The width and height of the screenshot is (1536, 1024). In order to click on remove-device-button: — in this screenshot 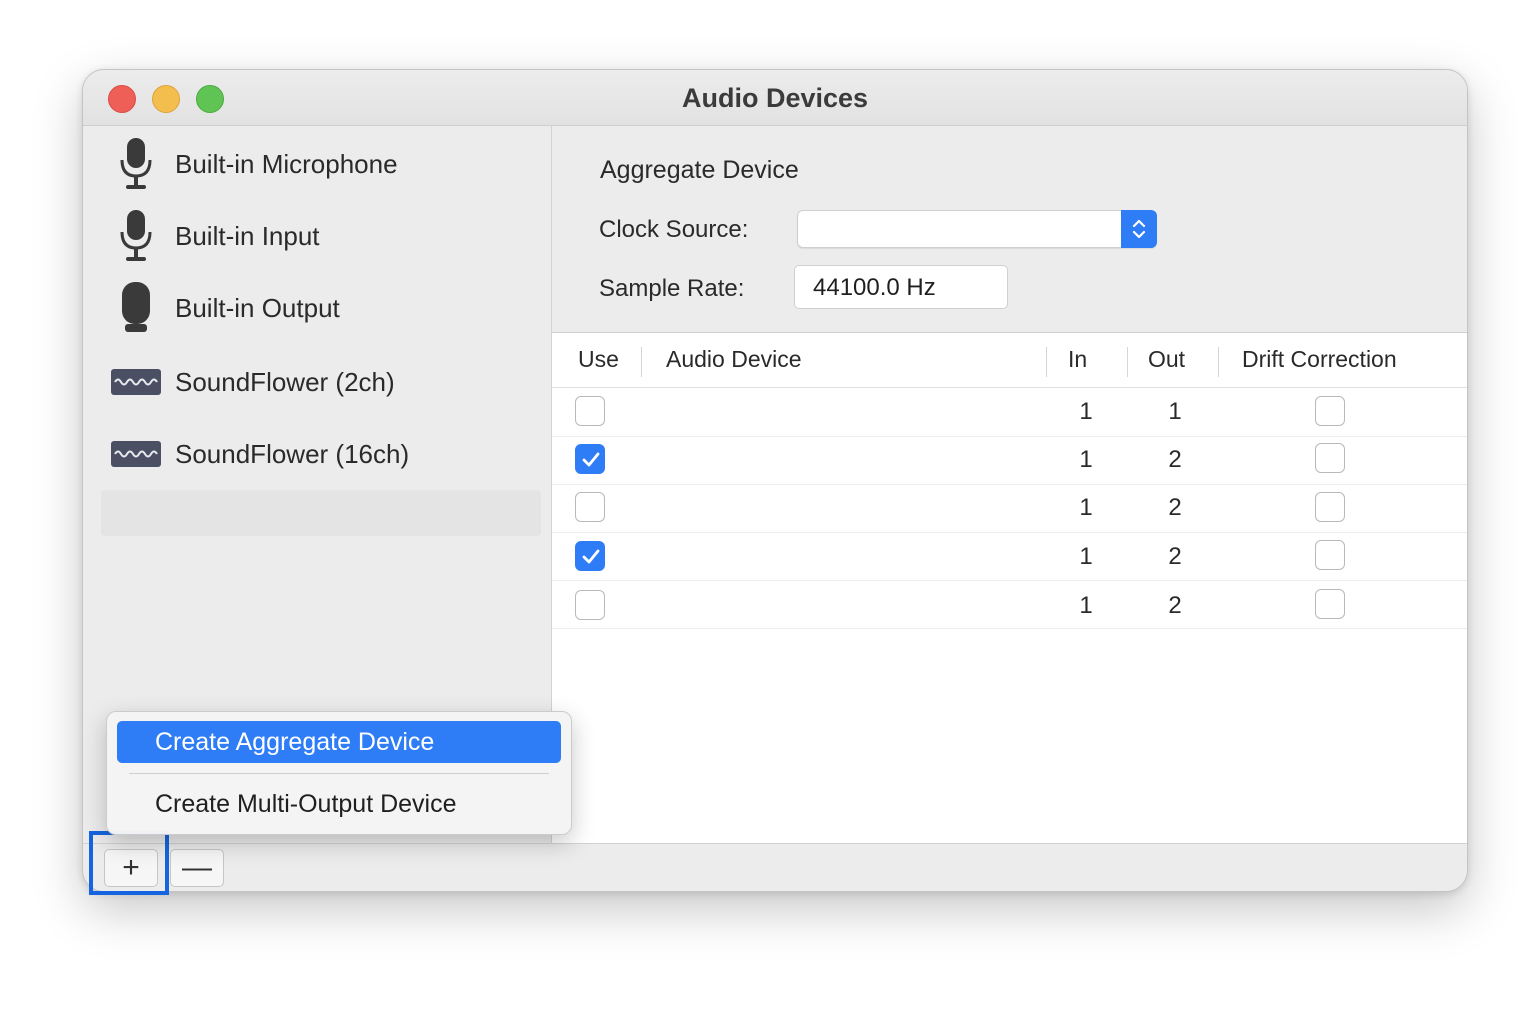, I will do `click(197, 868)`.